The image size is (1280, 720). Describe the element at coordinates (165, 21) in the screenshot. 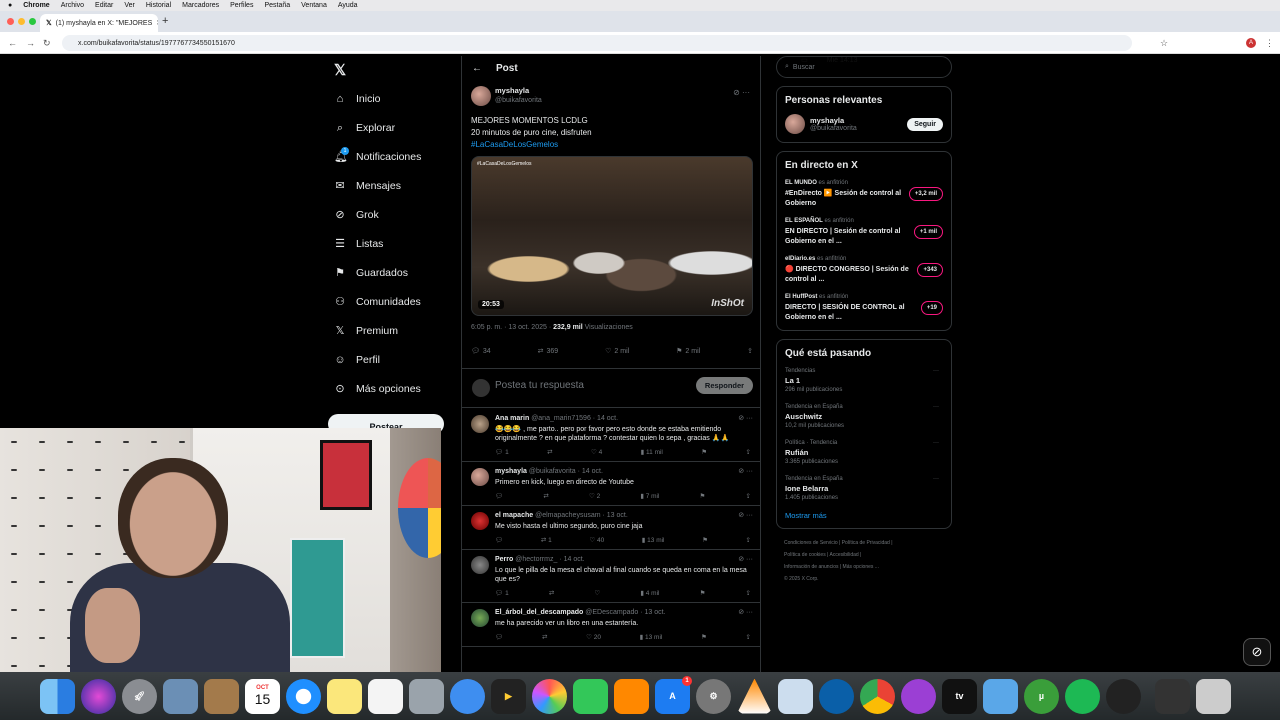

I see `new-tab-icon: +` at that location.